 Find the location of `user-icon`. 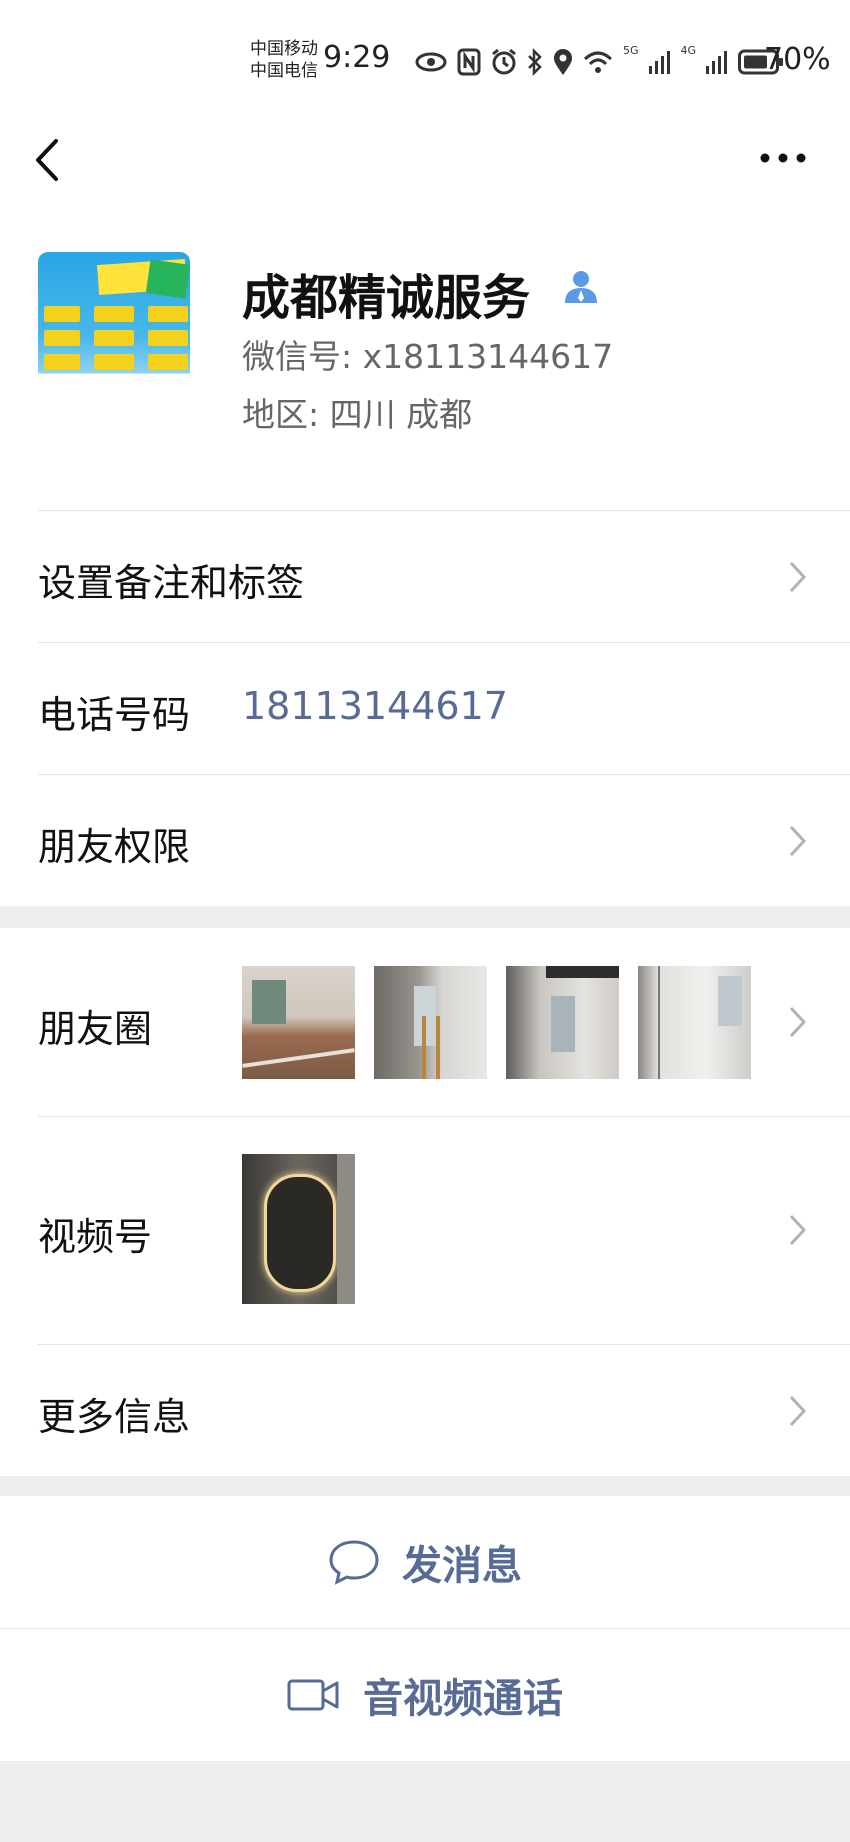

user-icon is located at coordinates (581, 287).